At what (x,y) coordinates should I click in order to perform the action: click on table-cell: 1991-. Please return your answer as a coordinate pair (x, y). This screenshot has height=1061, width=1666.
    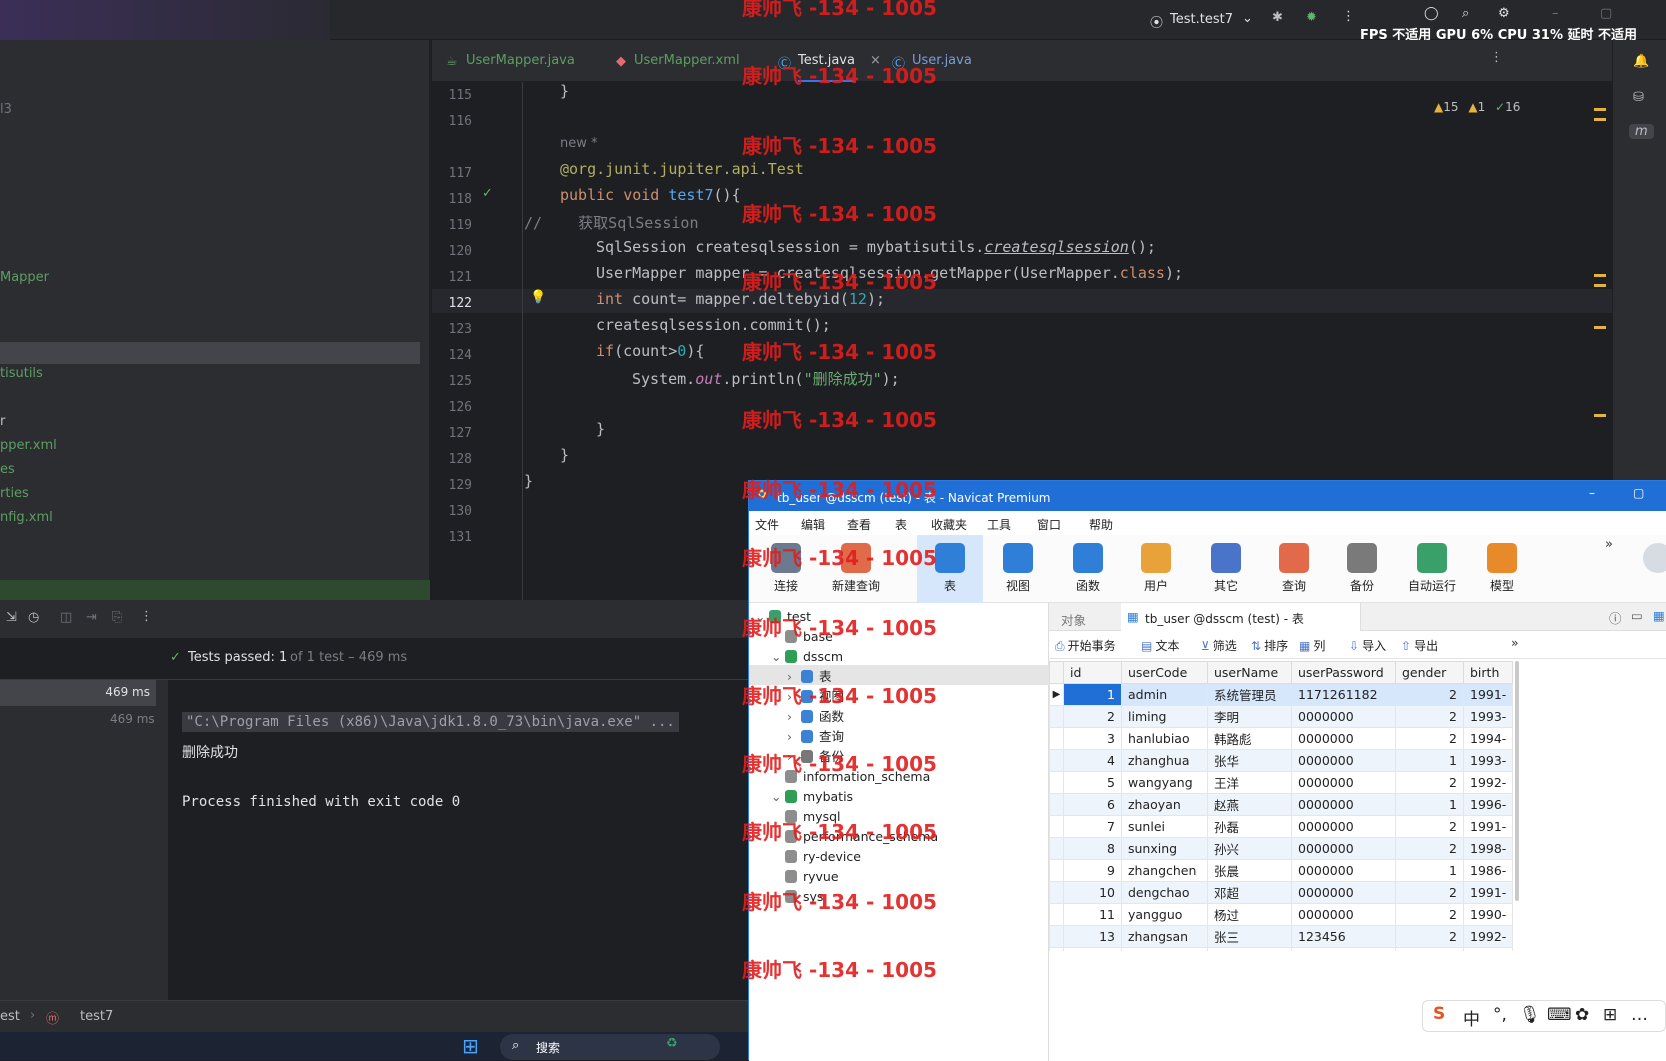
    Looking at the image, I should click on (1488, 892).